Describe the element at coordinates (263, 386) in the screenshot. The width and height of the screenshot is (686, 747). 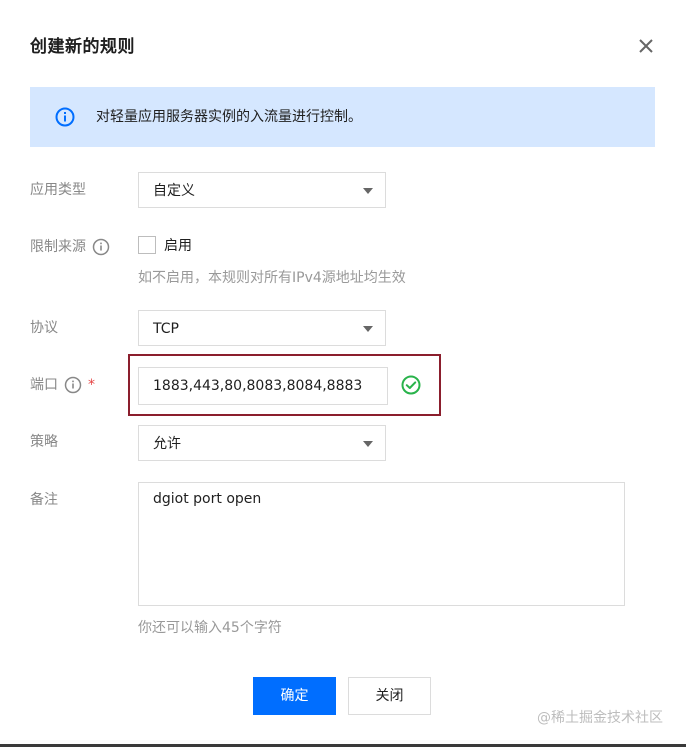
I see `port-input` at that location.